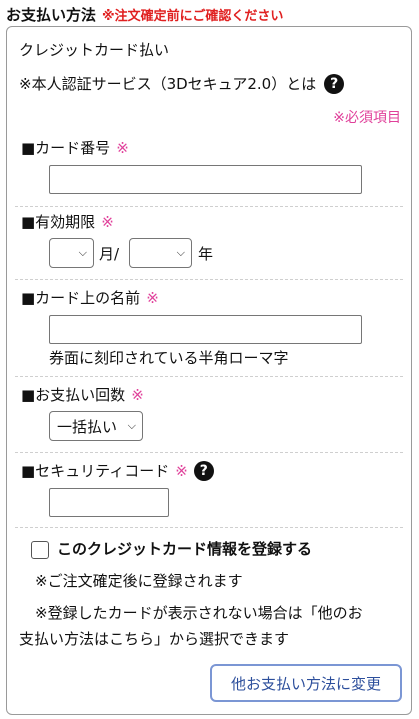 This screenshot has height=719, width=419. I want to click on installments-label-text: ■お支払い回数, so click(73, 395).